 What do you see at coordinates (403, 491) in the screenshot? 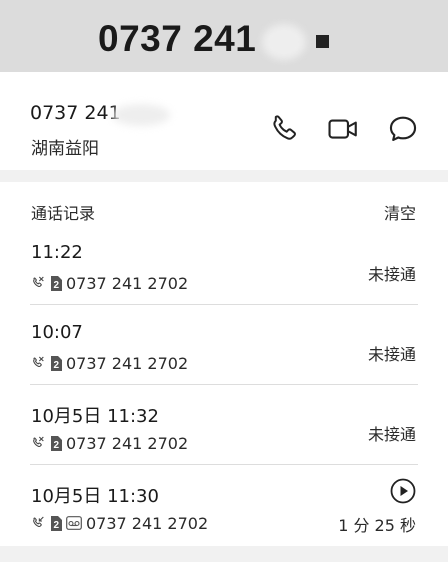
I see `play-icon` at bounding box center [403, 491].